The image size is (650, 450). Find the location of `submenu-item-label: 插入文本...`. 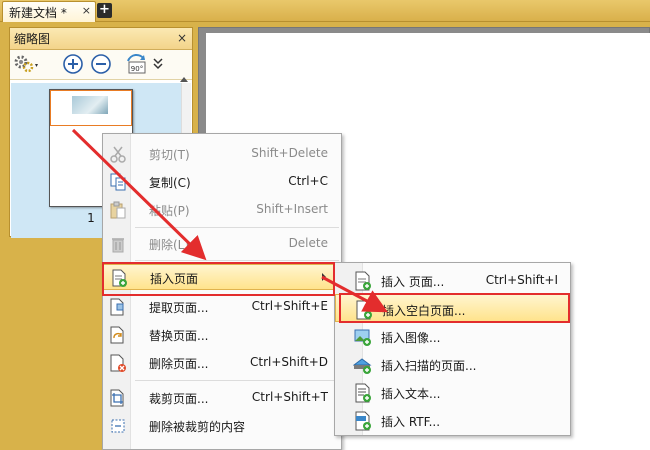

submenu-item-label: 插入文本... is located at coordinates (411, 394).